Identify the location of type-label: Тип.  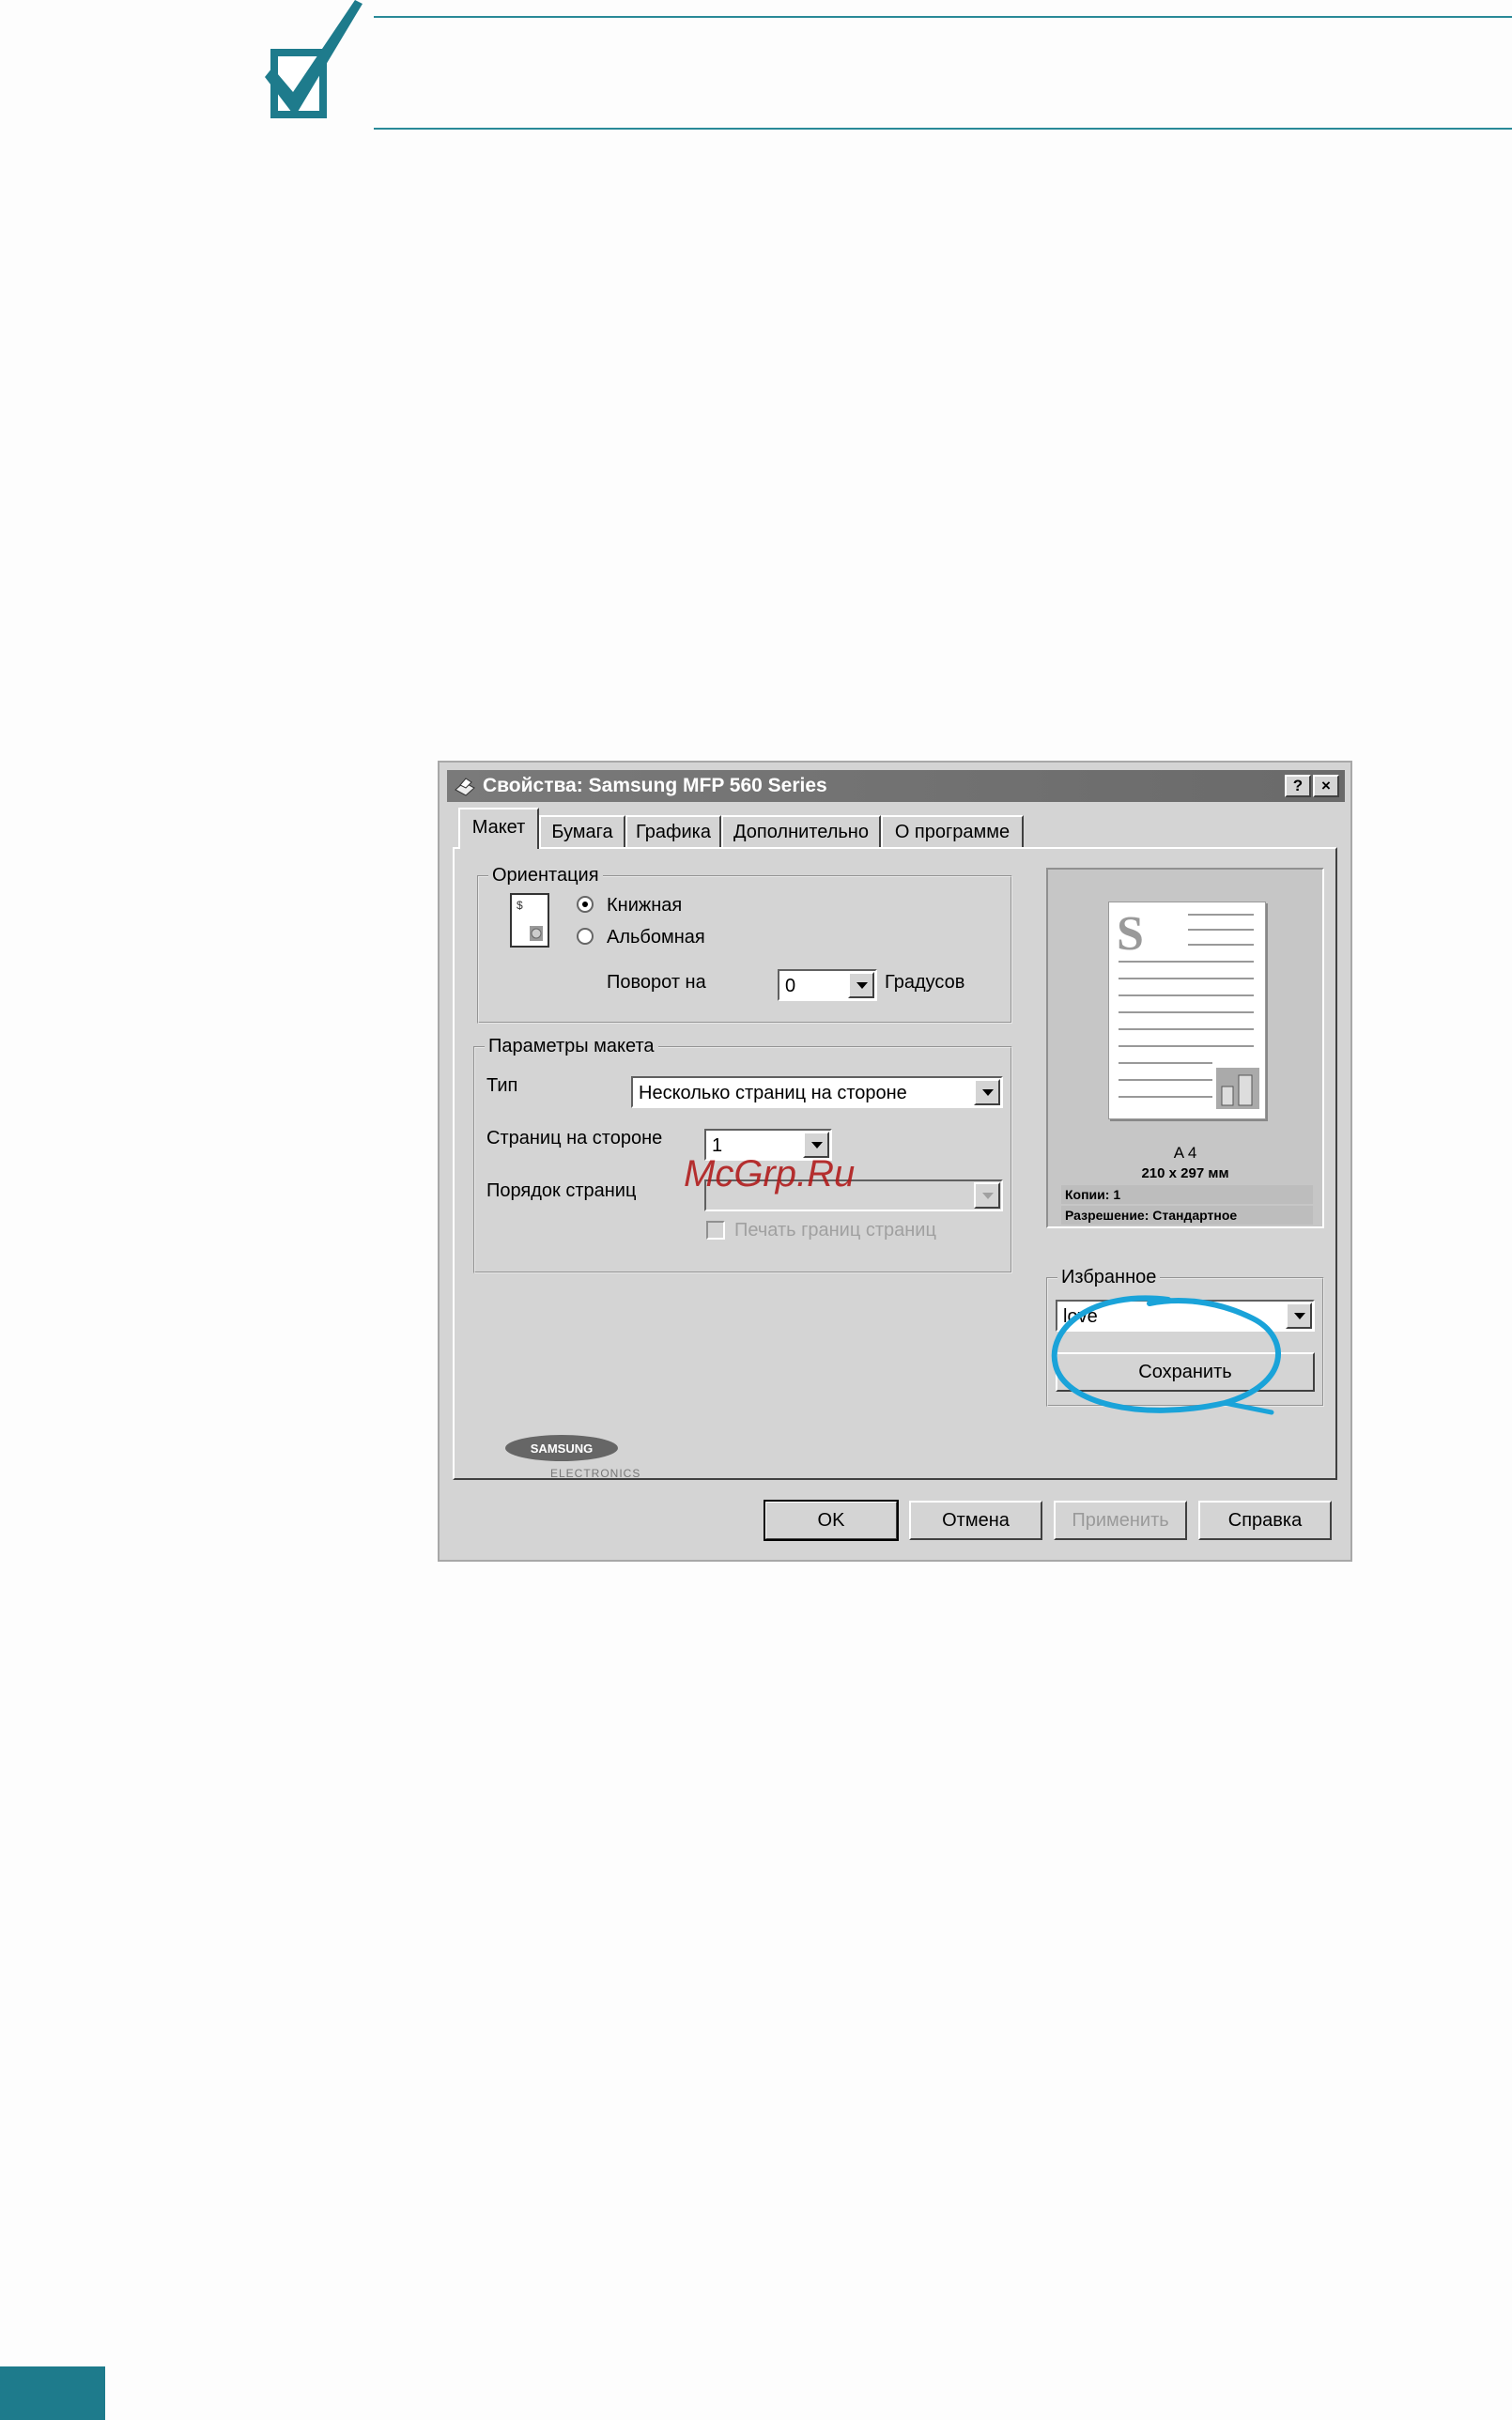
(502, 1085).